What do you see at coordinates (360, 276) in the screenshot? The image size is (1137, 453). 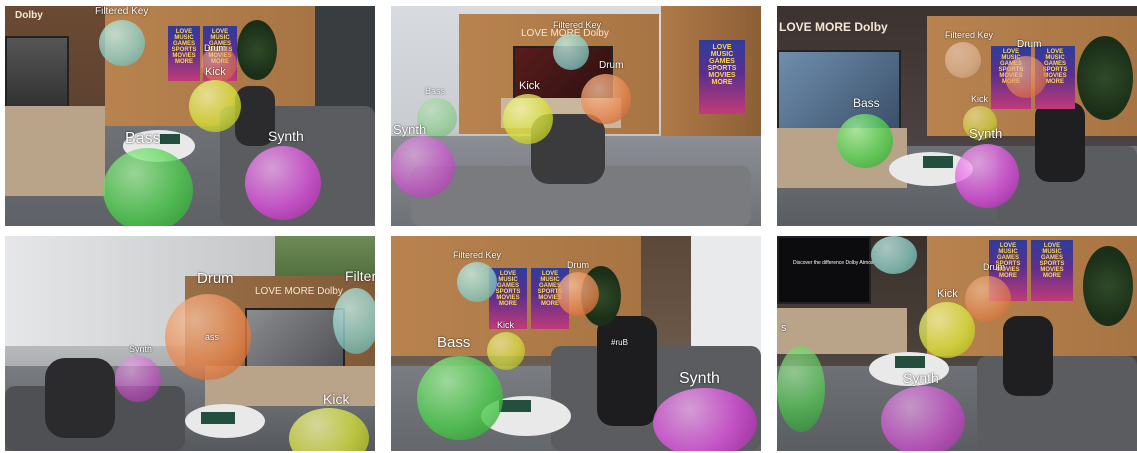 I see `label-filter: Filter` at bounding box center [360, 276].